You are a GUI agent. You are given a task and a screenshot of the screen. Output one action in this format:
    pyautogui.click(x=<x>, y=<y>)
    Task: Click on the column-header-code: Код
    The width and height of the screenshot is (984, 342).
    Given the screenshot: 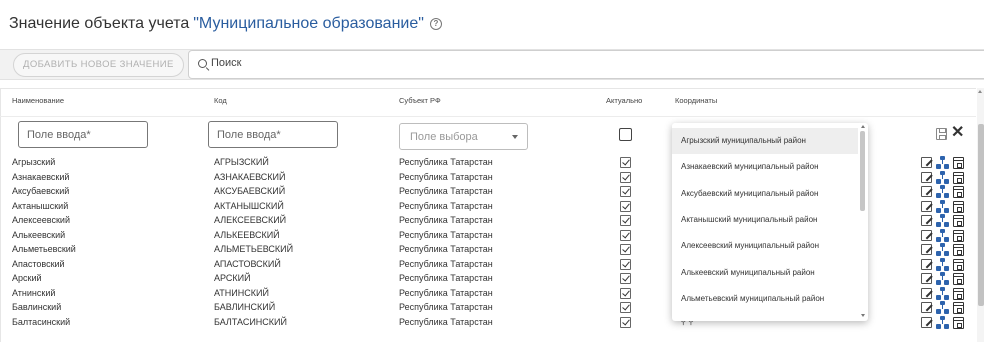 What is the action you would take?
    pyautogui.click(x=220, y=100)
    